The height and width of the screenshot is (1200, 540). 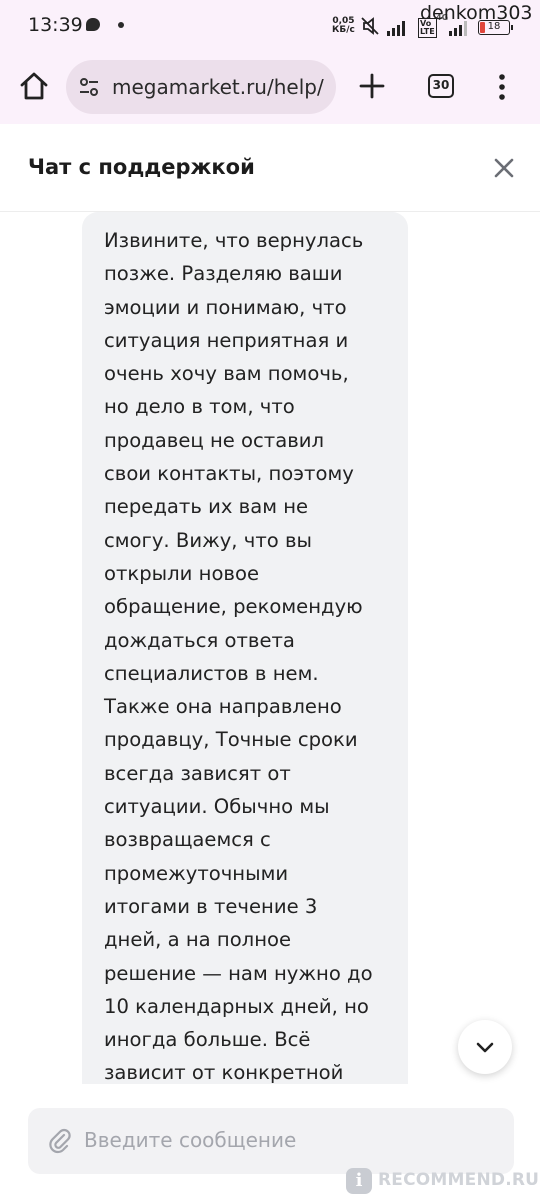 I want to click on scroll-down-button, so click(x=485, y=1047).